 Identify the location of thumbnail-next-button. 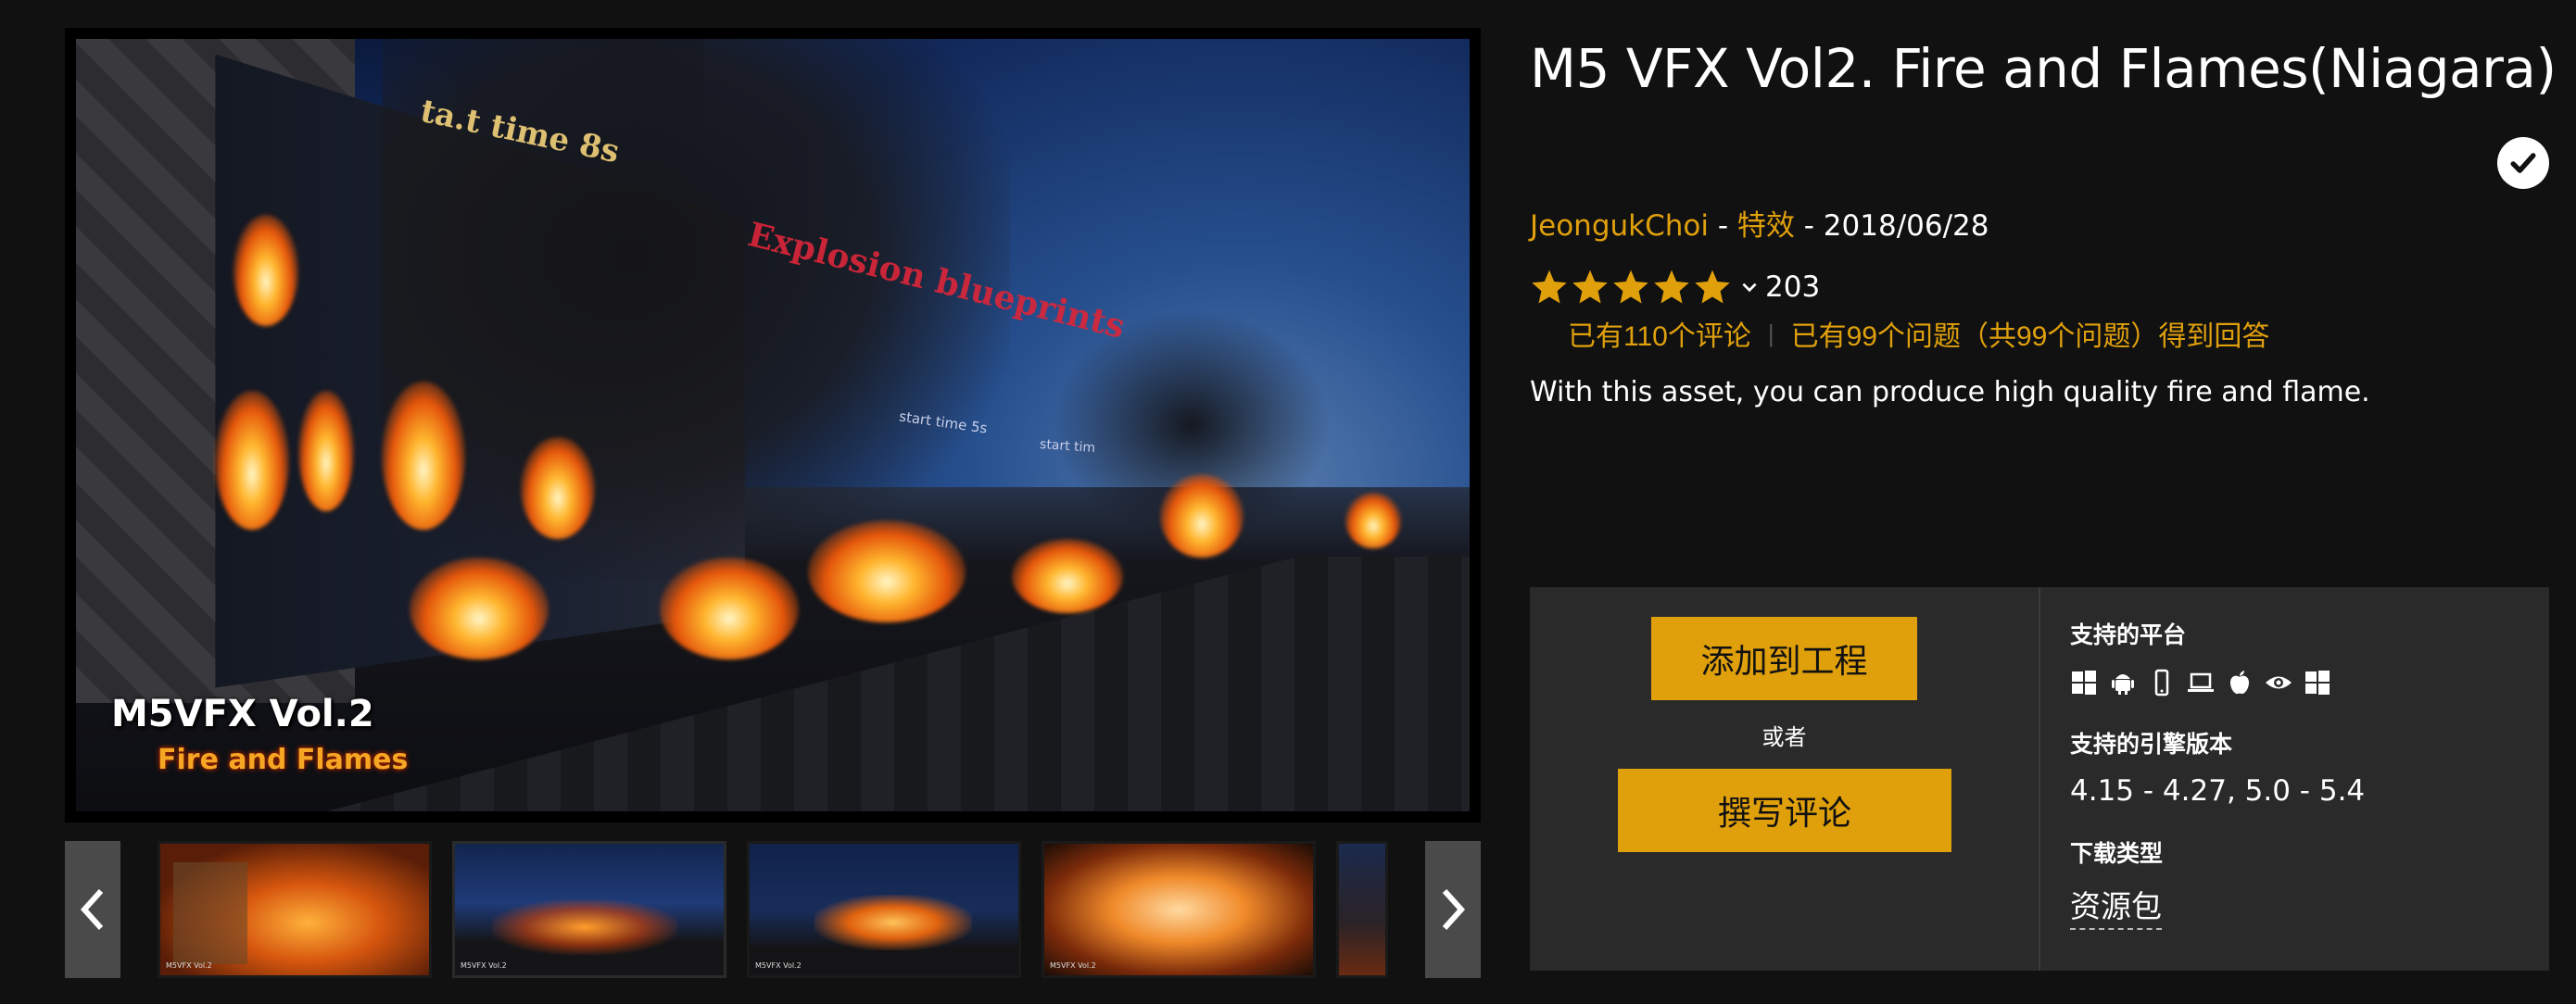
(1453, 909).